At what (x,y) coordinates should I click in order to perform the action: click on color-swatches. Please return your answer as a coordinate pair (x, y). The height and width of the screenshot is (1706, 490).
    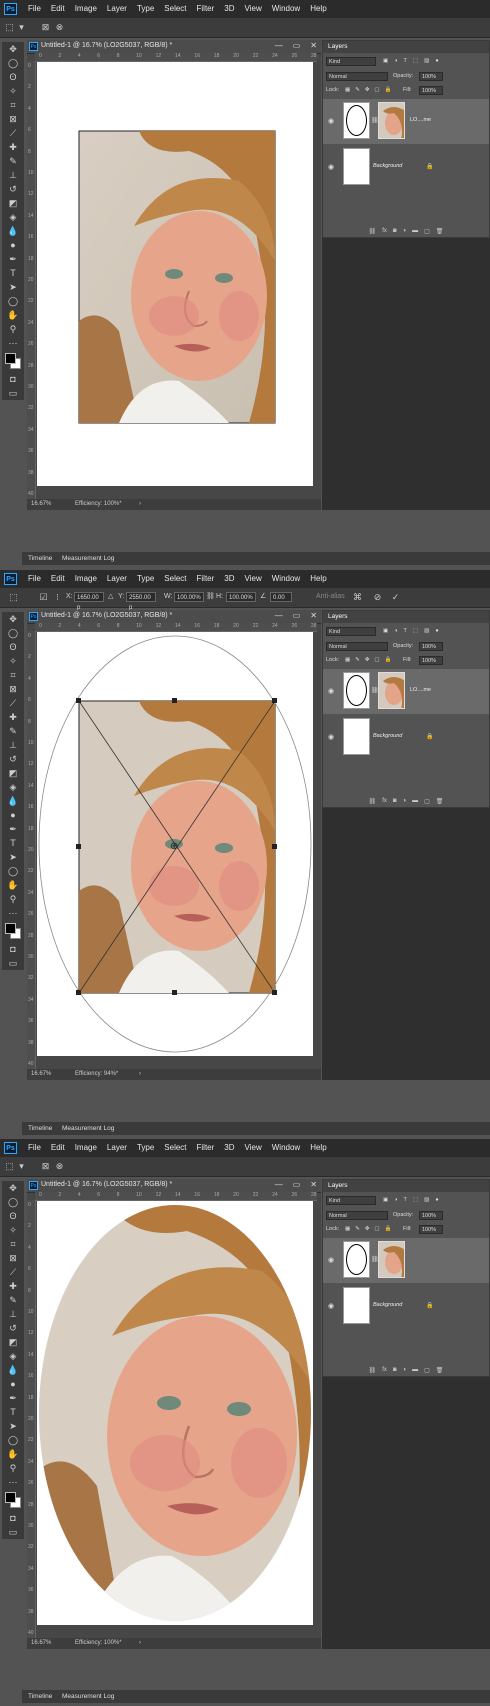
    Looking at the image, I should click on (13, 931).